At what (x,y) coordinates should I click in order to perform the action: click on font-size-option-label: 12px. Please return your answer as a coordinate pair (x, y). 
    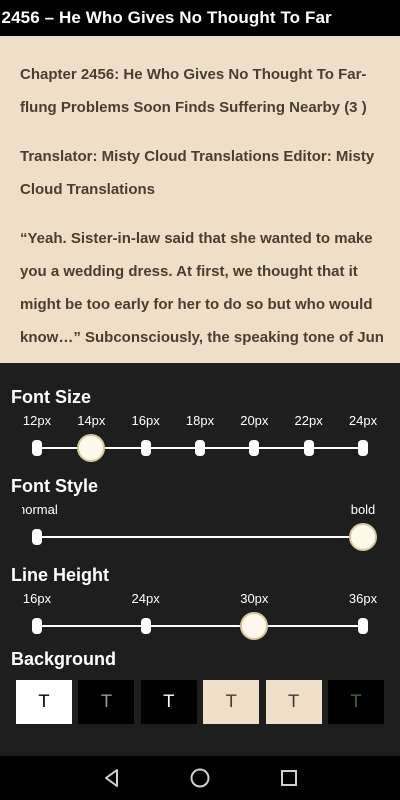
    Looking at the image, I should click on (37, 420).